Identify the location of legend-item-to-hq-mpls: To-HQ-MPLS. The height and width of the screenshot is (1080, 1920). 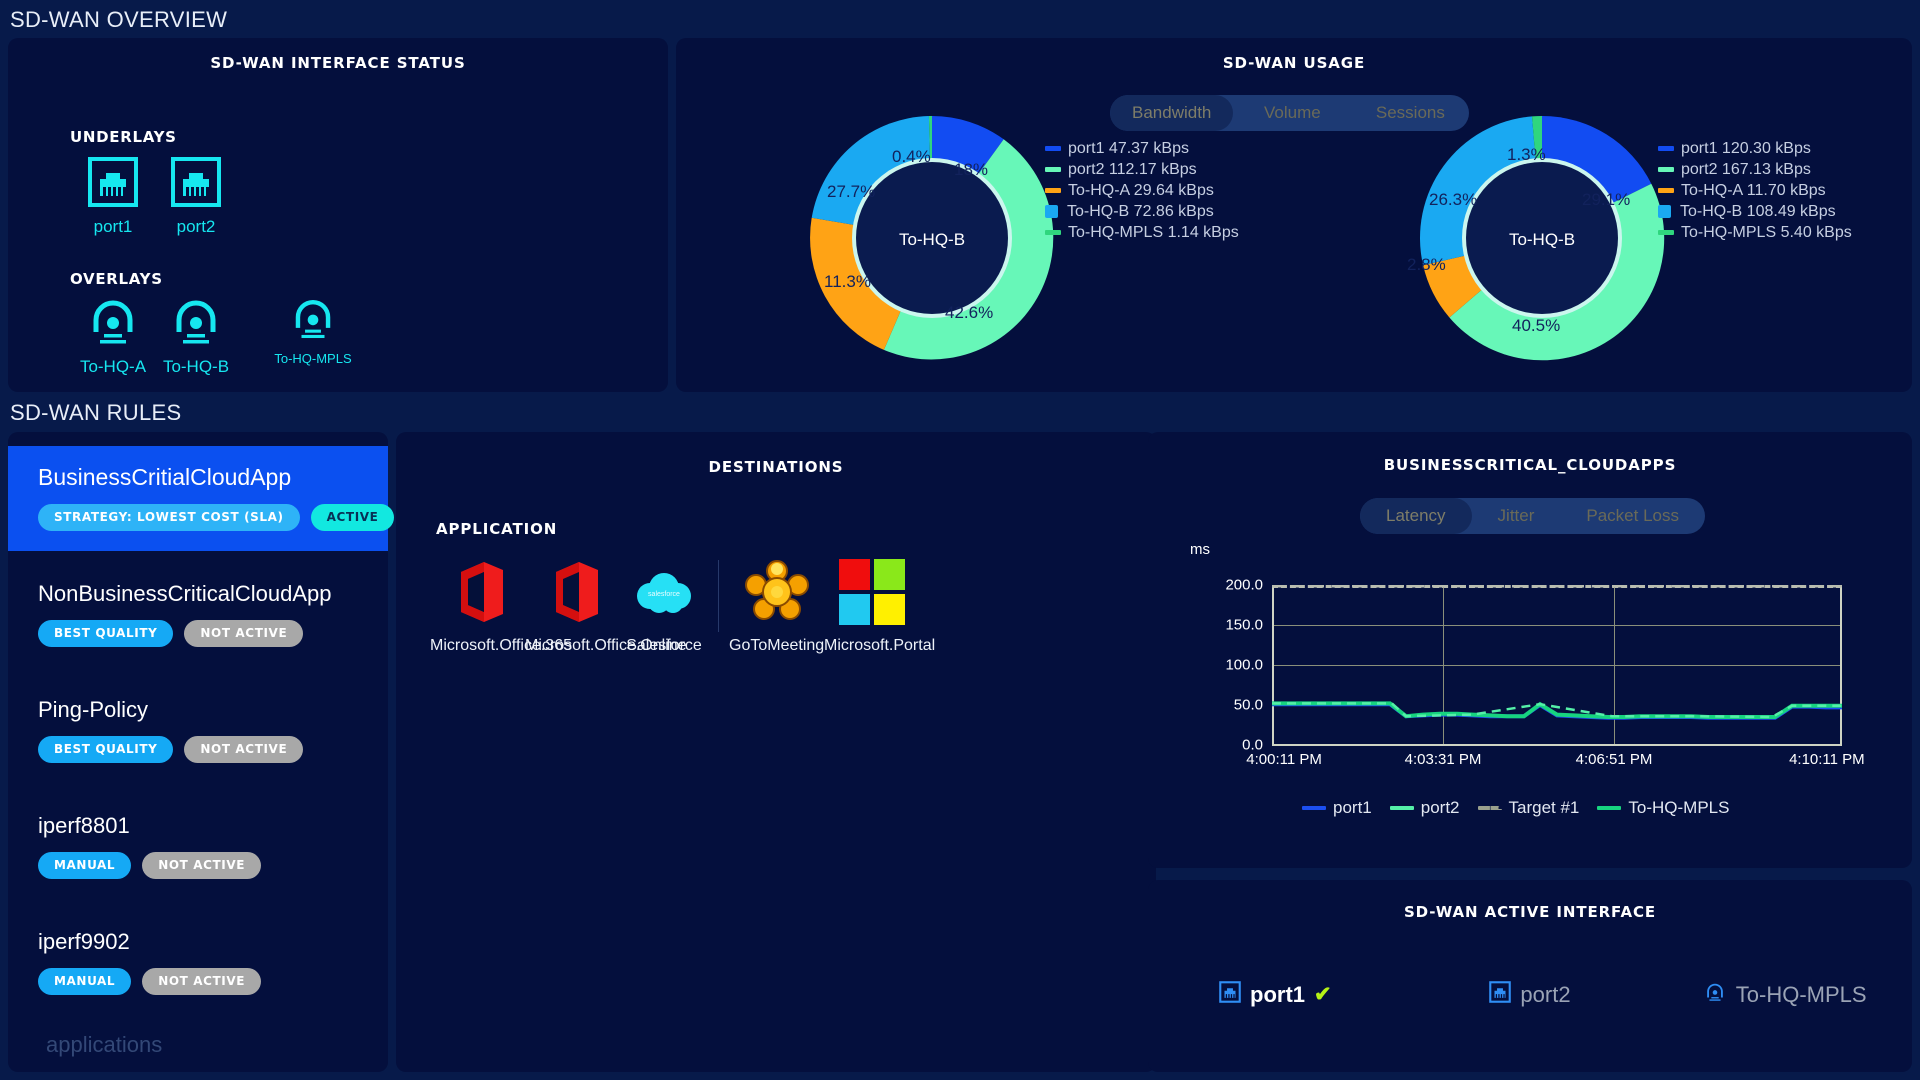
(1663, 808).